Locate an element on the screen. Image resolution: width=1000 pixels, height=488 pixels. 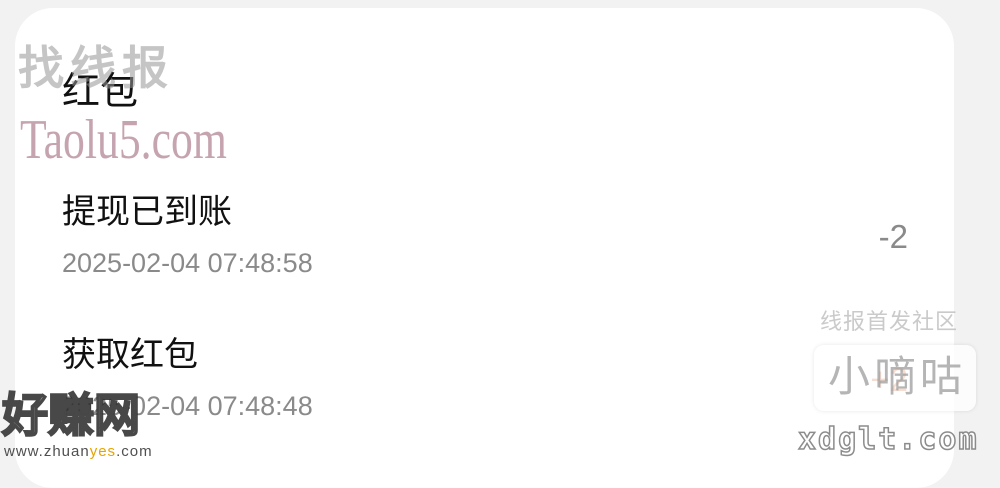
record-amount: -2 is located at coordinates (893, 236).